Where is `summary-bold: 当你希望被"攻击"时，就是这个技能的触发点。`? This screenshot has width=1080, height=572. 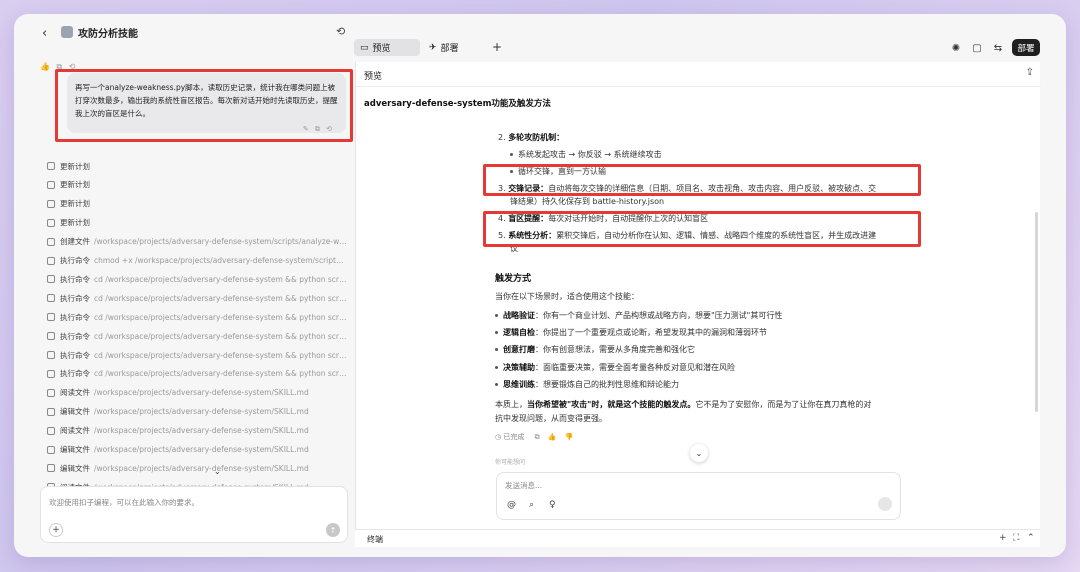 summary-bold: 当你希望被"攻击"时，就是这个技能的触发点。 is located at coordinates (611, 404).